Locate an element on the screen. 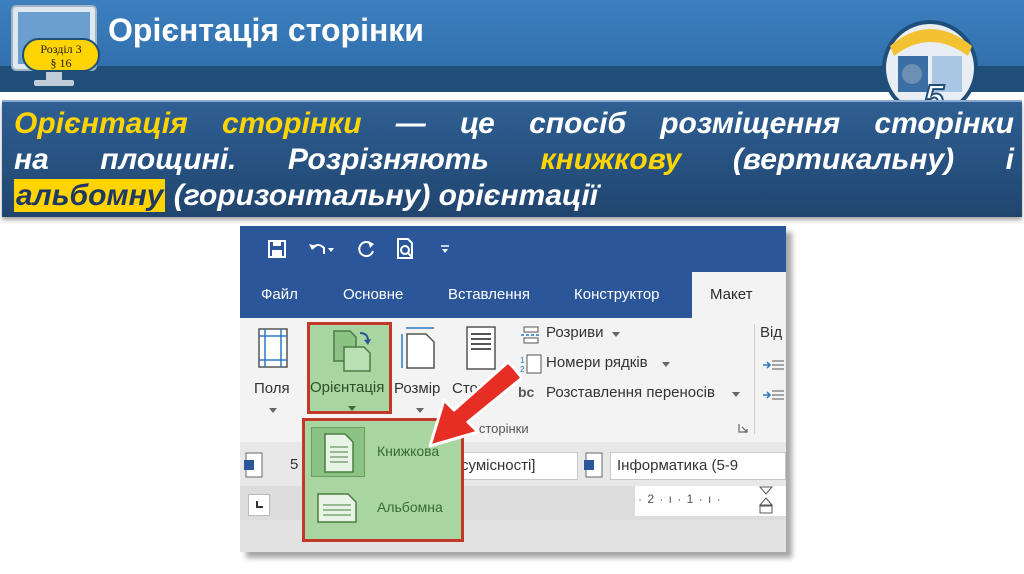  save-icon is located at coordinates (277, 249).